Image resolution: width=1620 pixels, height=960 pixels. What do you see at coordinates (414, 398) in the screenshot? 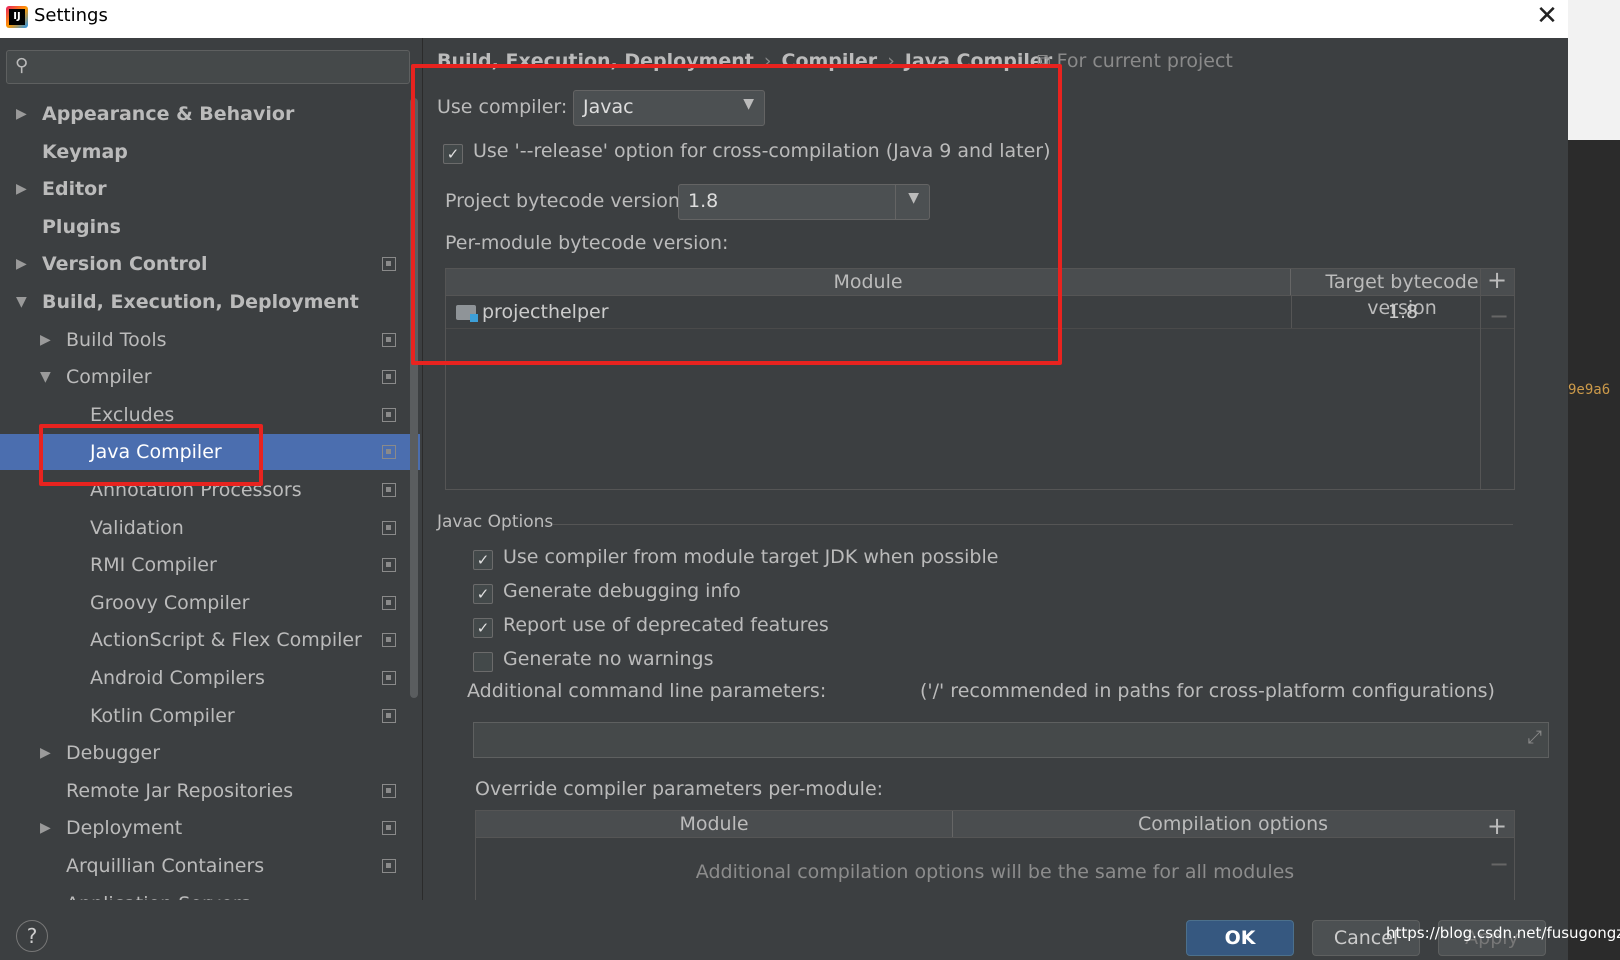
I see `sidebar-scrollbar` at bounding box center [414, 398].